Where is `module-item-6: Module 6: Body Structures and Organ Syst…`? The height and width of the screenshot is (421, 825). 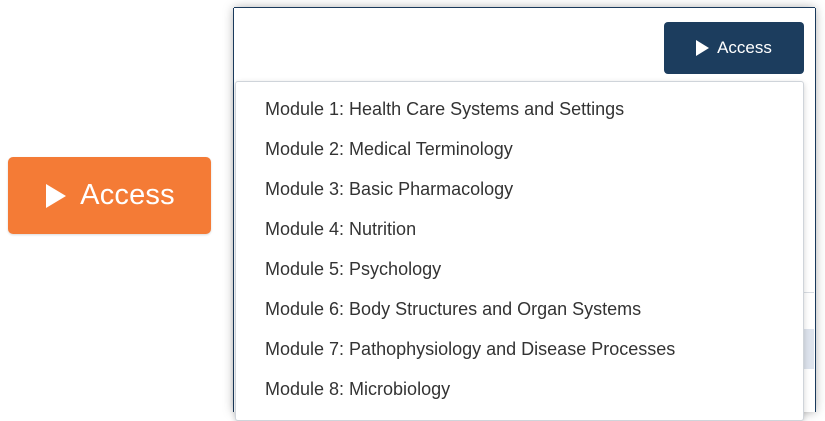 module-item-6: Module 6: Body Structures and Organ Syst… is located at coordinates (519, 309).